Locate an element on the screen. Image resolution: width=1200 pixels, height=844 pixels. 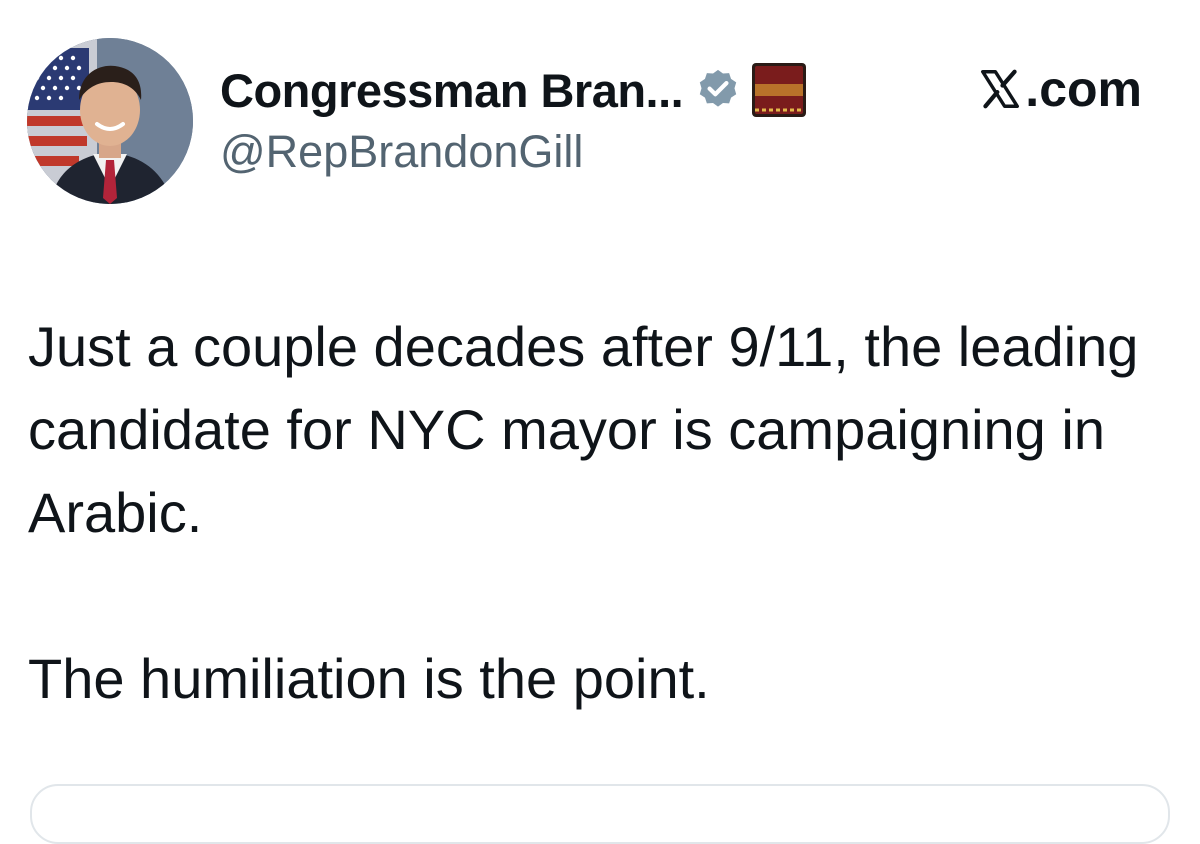
avatar is located at coordinates (110, 121).